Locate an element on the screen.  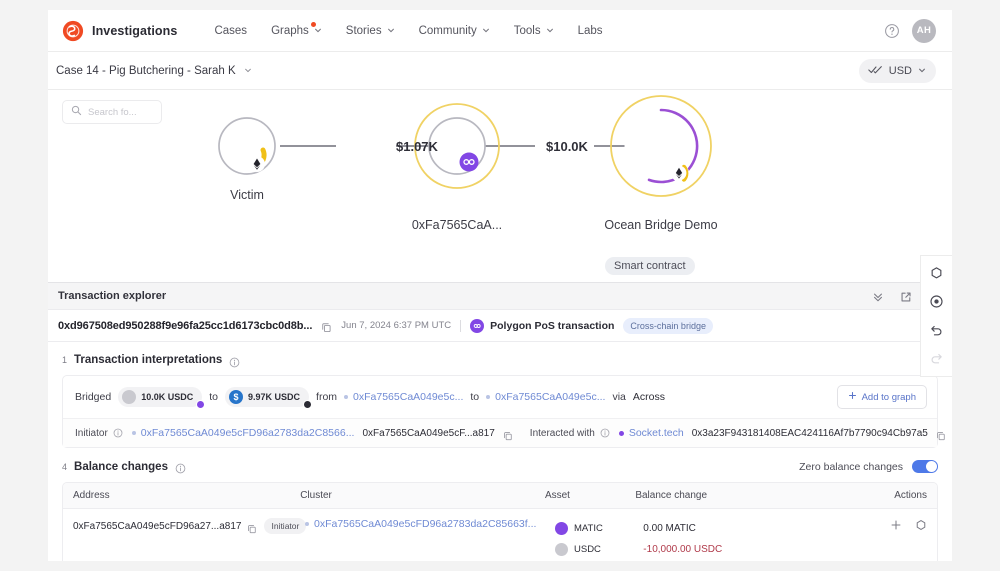
from-word: from is located at coordinates (327, 397).